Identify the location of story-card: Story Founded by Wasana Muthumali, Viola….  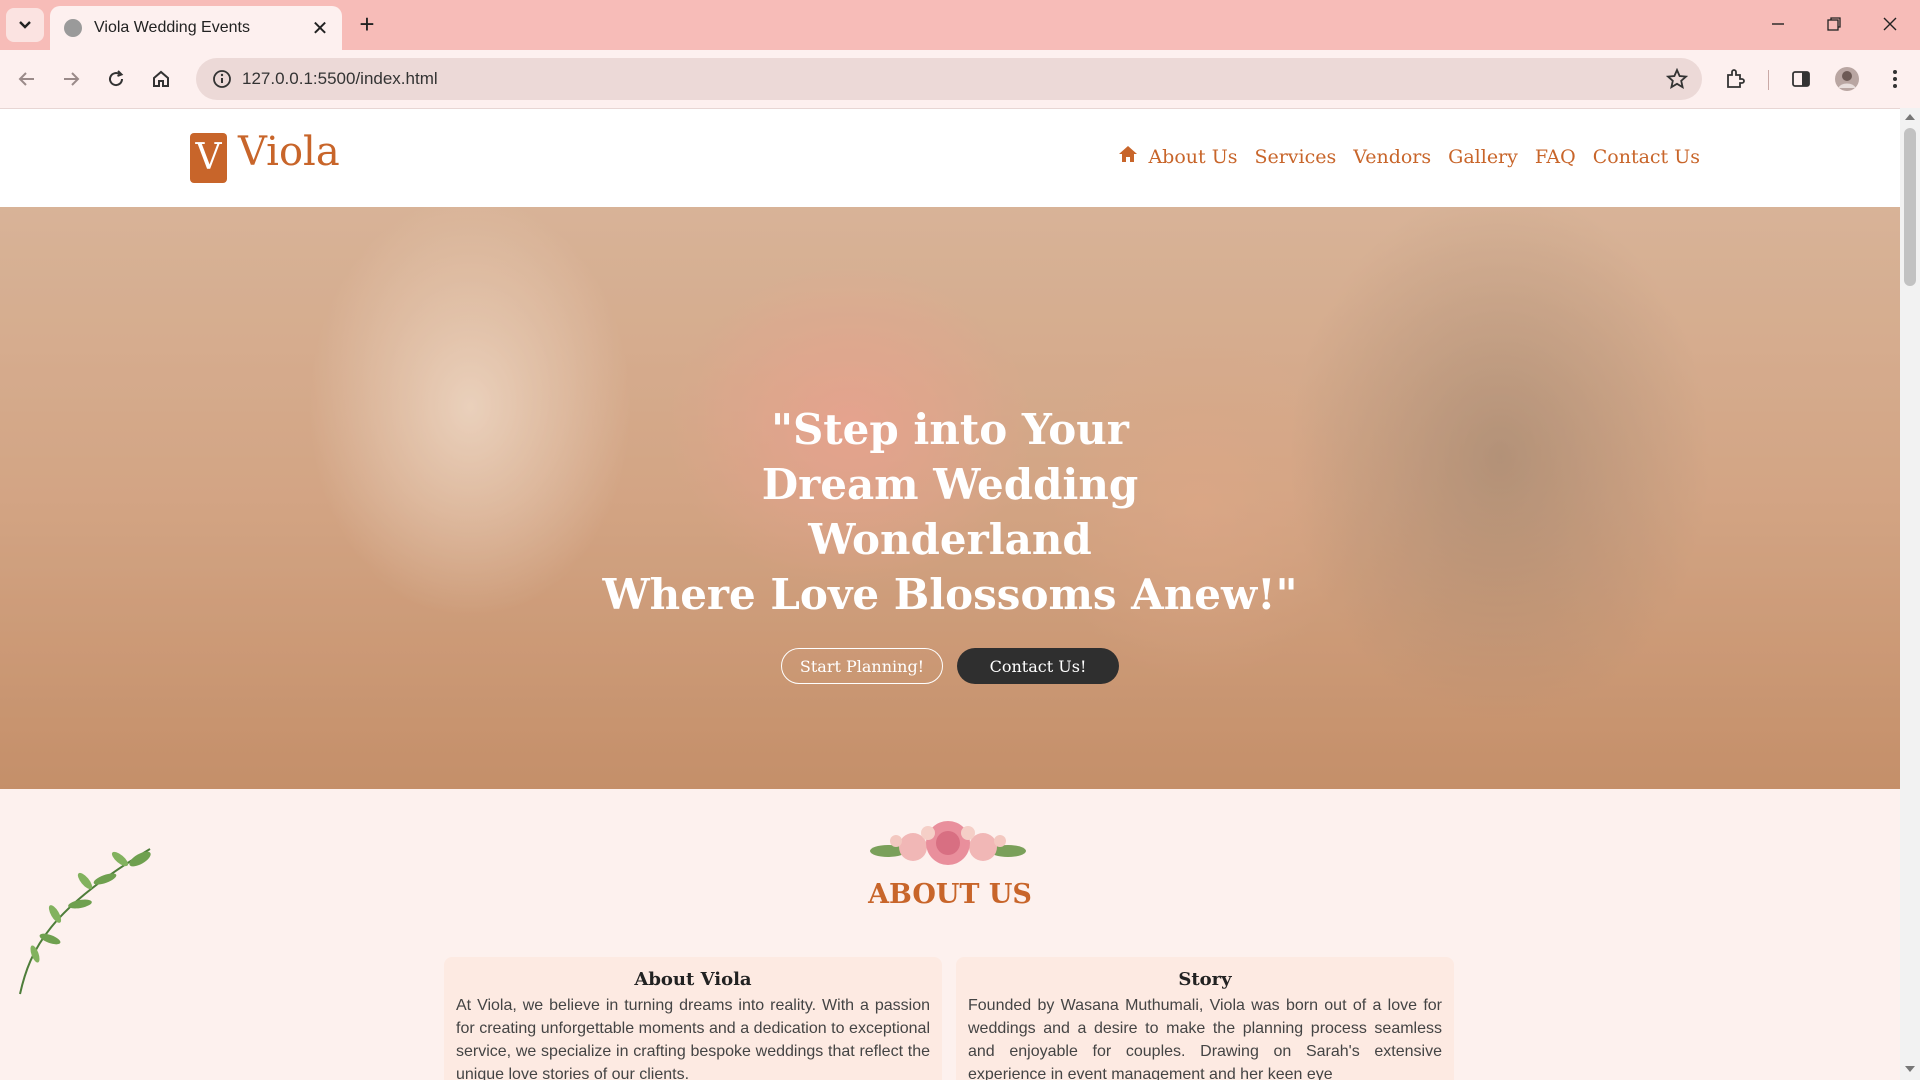
(1205, 1018).